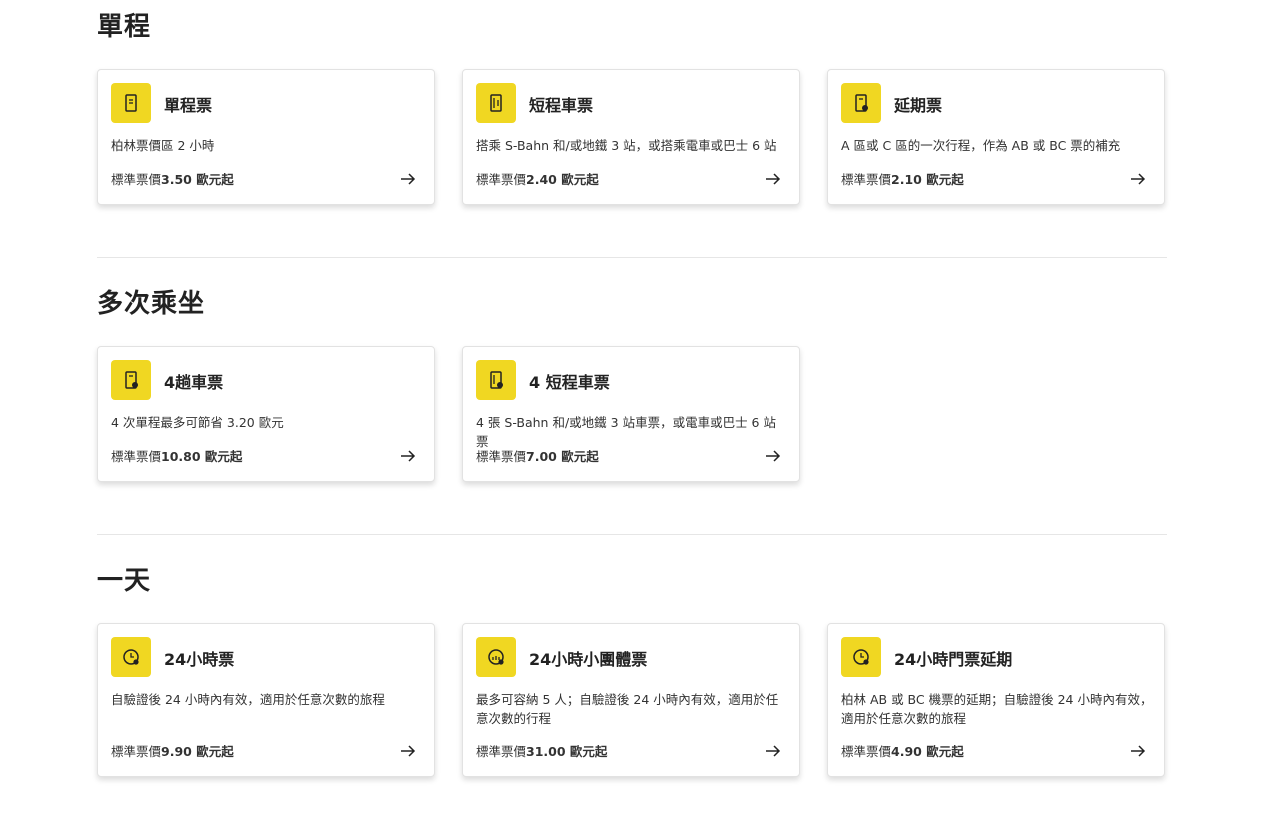 The width and height of the screenshot is (1280, 818). What do you see at coordinates (496, 657) in the screenshot?
I see `group-clock-icon` at bounding box center [496, 657].